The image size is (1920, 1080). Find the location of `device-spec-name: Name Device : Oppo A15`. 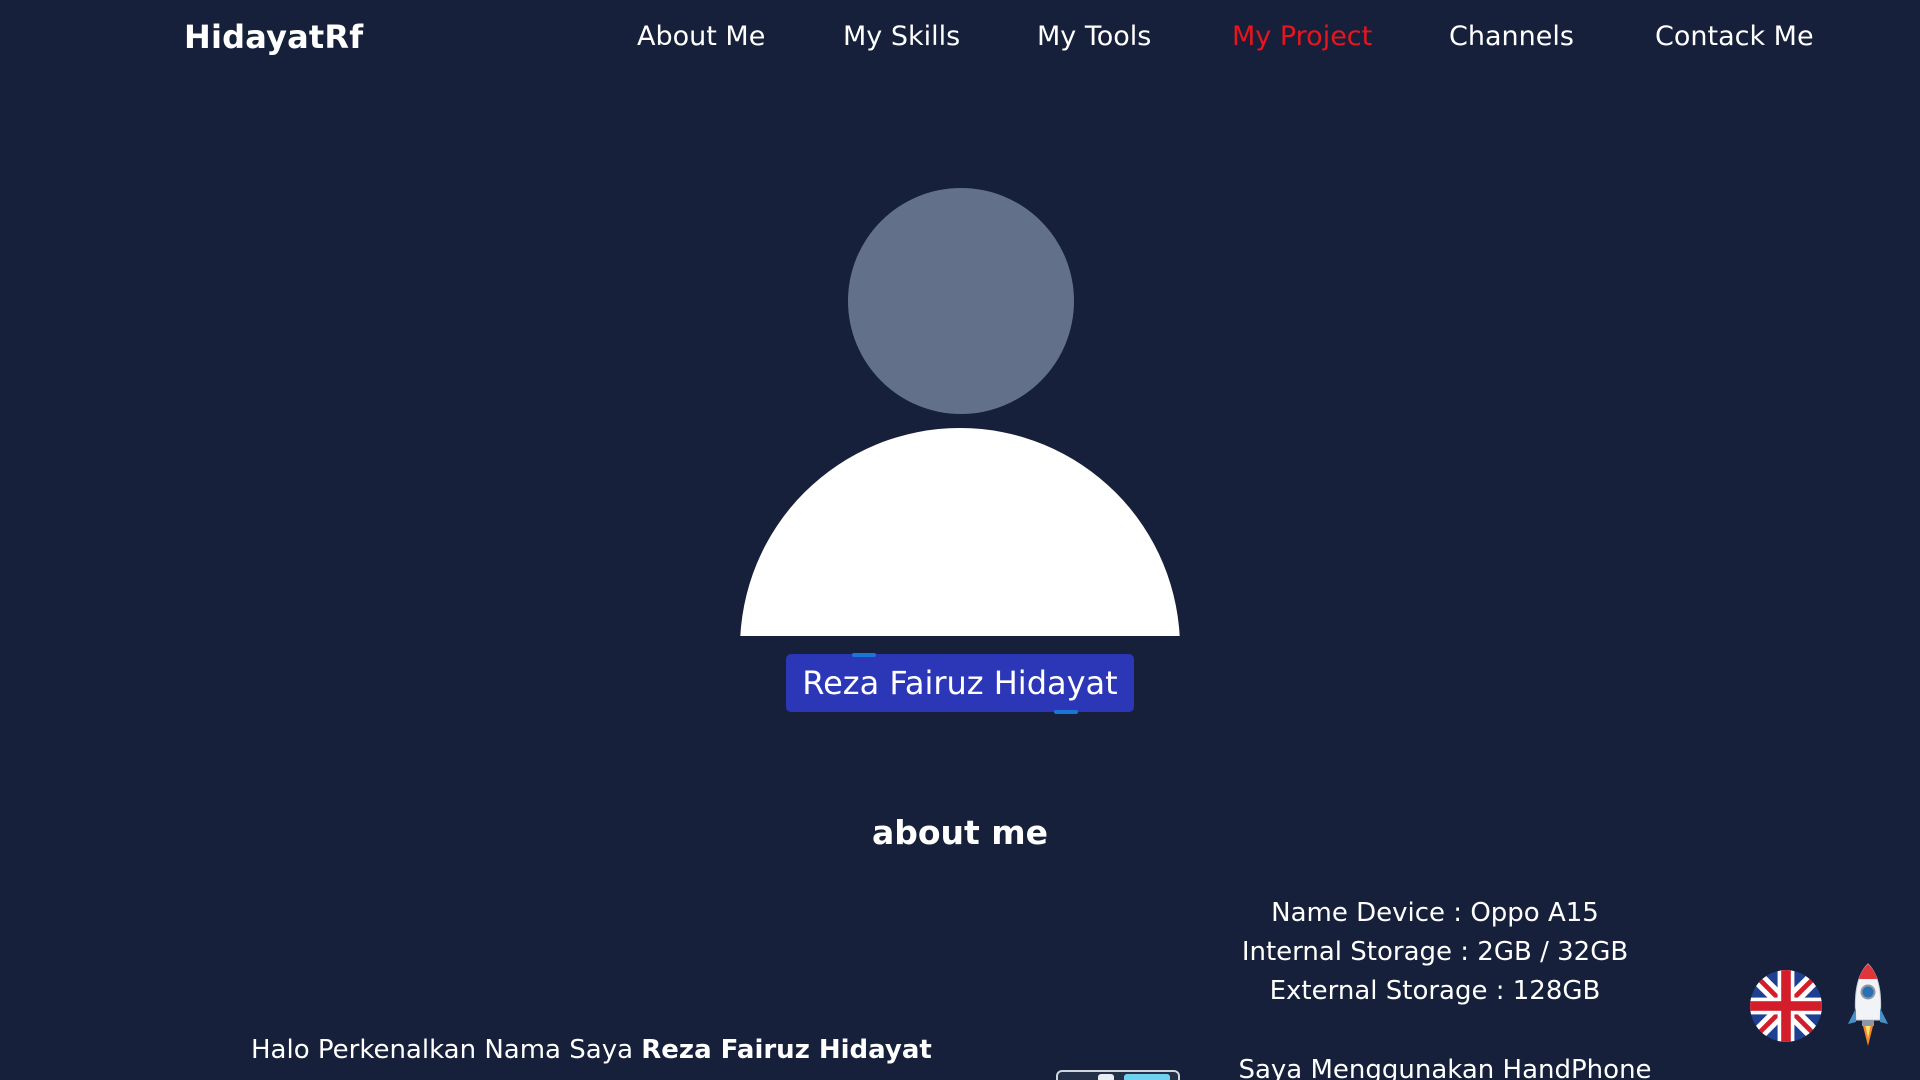

device-spec-name: Name Device : Oppo A15 is located at coordinates (1435, 913).